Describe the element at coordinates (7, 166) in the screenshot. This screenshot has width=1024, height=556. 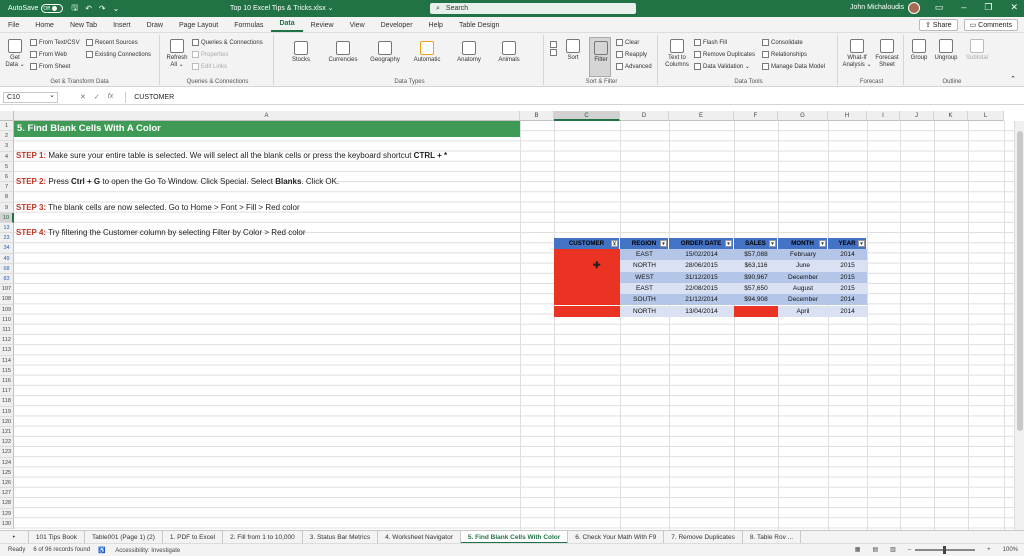
I see `row-header: 5` at that location.